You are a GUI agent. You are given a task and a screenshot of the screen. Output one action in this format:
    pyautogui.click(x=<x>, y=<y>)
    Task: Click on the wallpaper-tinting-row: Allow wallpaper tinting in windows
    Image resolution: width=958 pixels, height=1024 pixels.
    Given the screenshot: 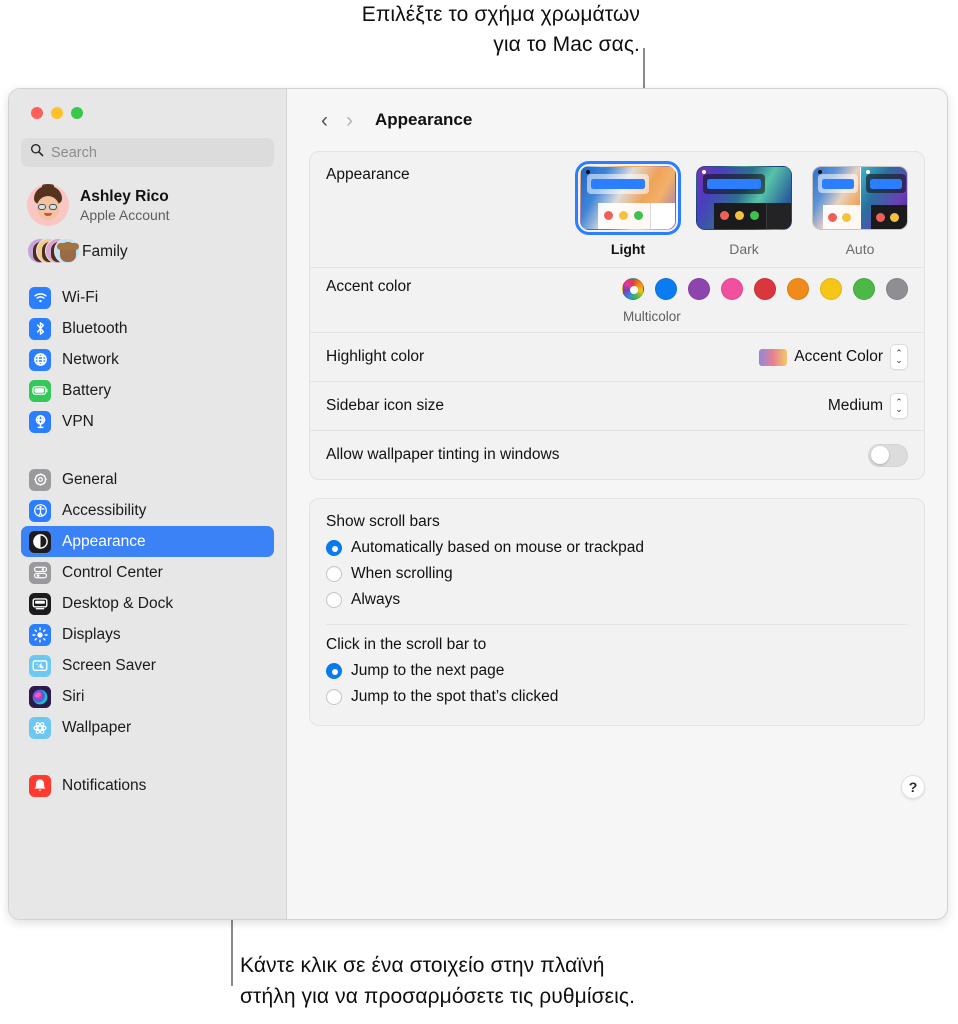 What is the action you would take?
    pyautogui.click(x=617, y=454)
    